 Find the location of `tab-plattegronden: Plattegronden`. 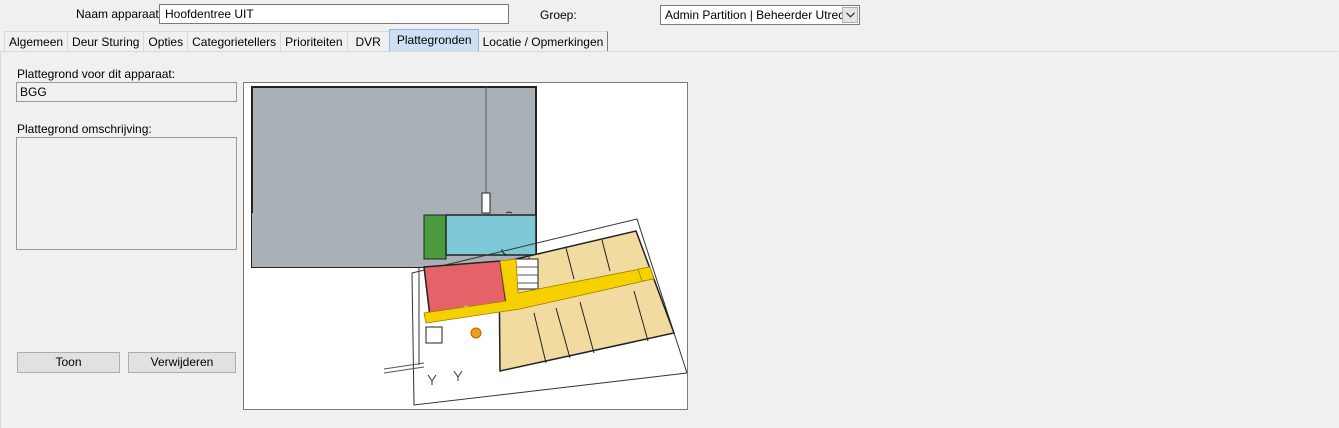

tab-plattegronden: Plattegronden is located at coordinates (433, 40).